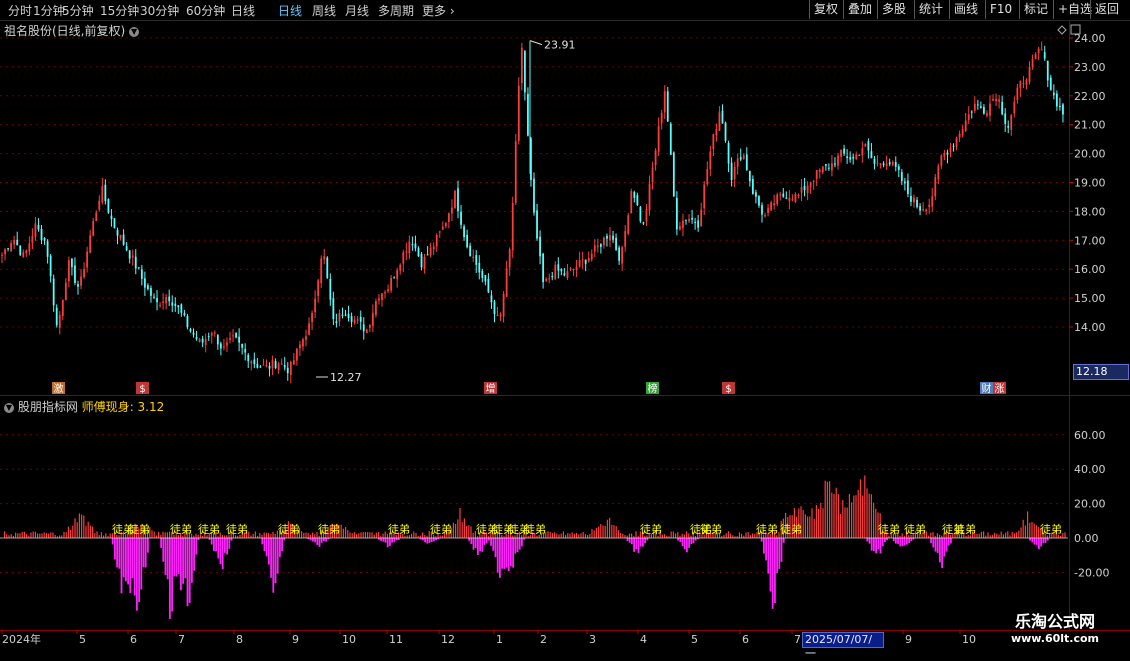  Describe the element at coordinates (346, 377) in the screenshot. I see `low-price-label: 12.27` at that location.